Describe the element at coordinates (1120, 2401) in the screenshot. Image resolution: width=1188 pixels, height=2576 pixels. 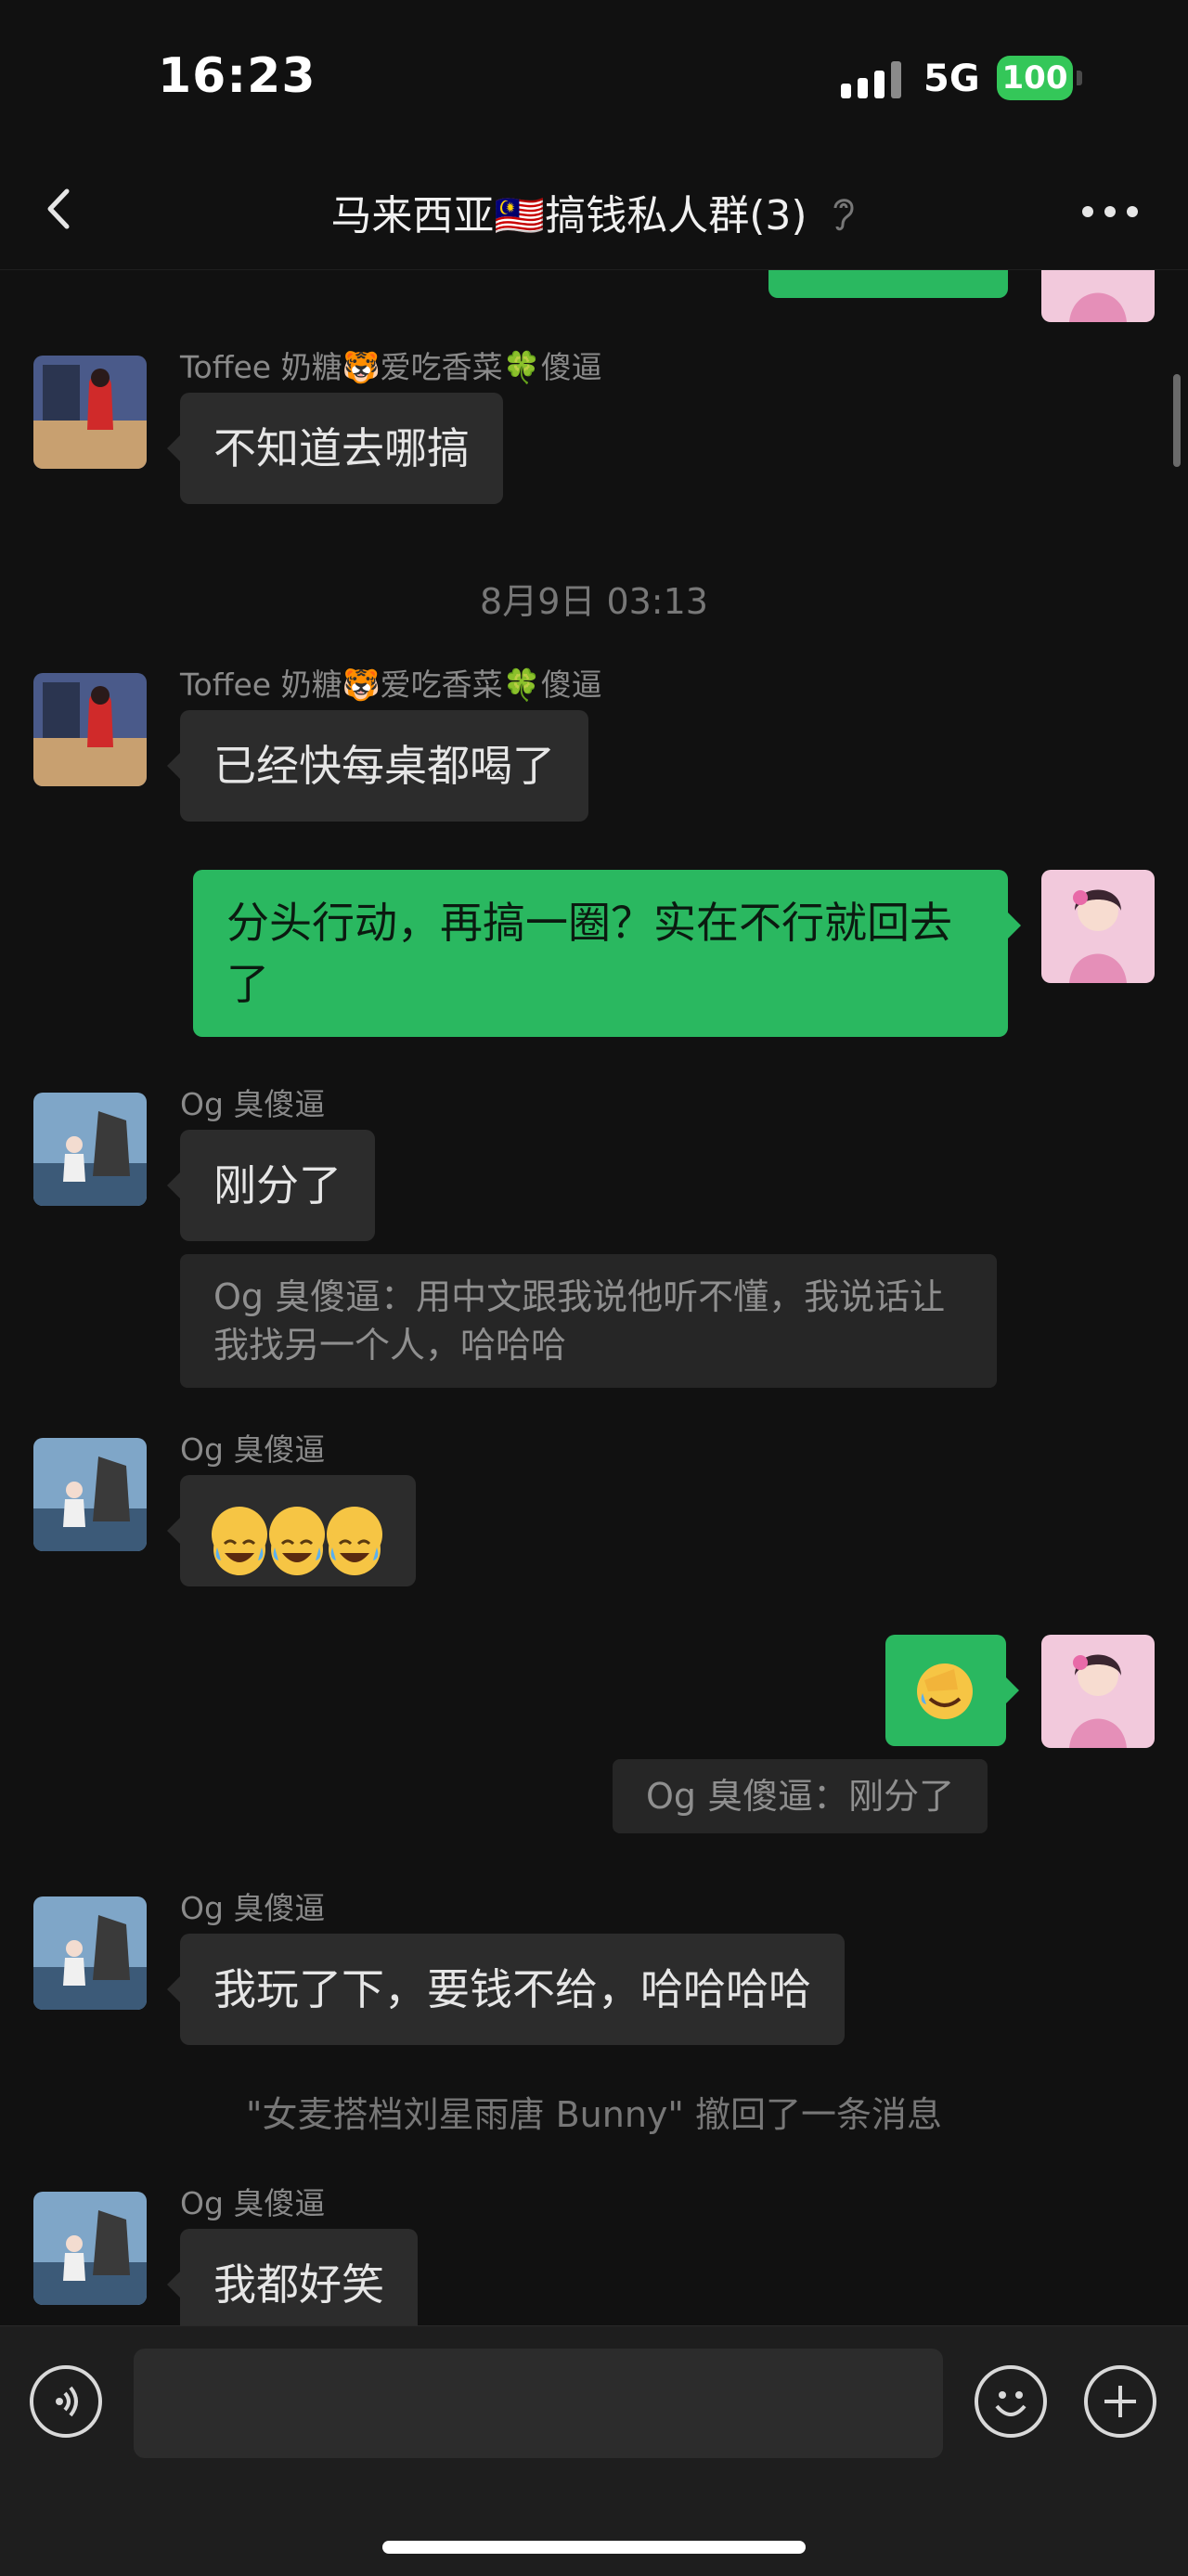
I see `plus-icon` at that location.